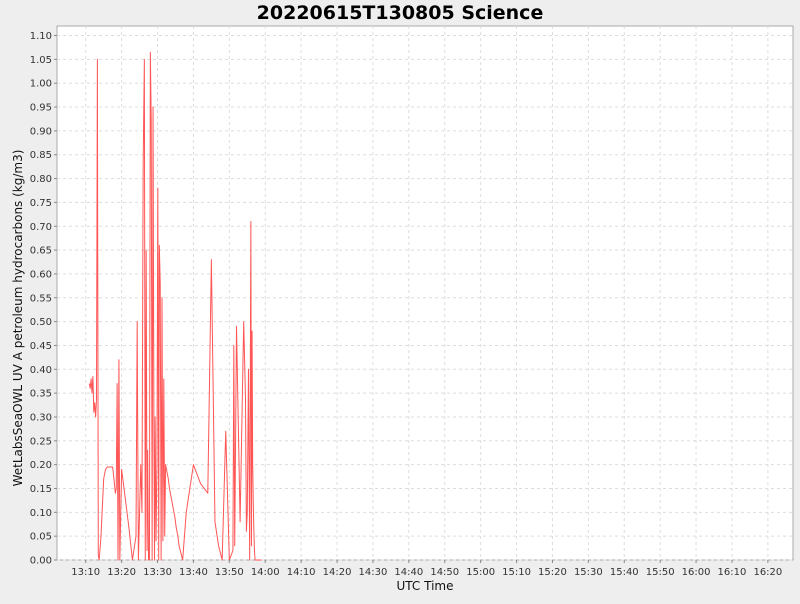 This screenshot has width=800, height=604. I want to click on y-tick-label: 0.90, so click(41, 131).